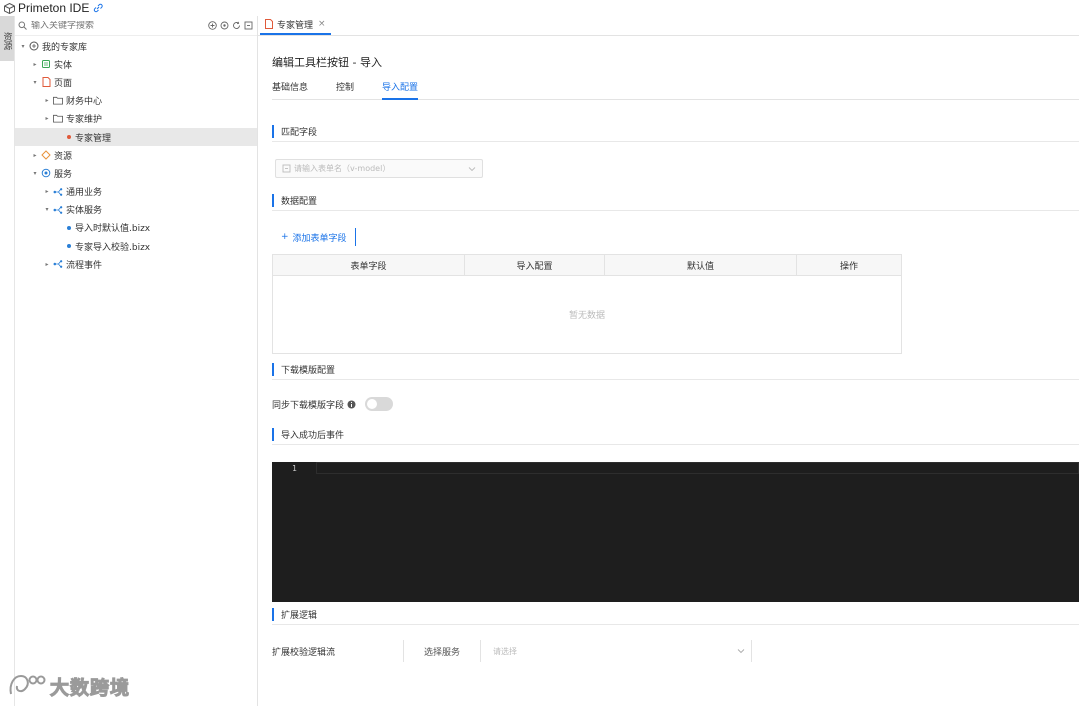  Describe the element at coordinates (136, 101) in the screenshot. I see `tree-node: ▸ 财务中心` at that location.